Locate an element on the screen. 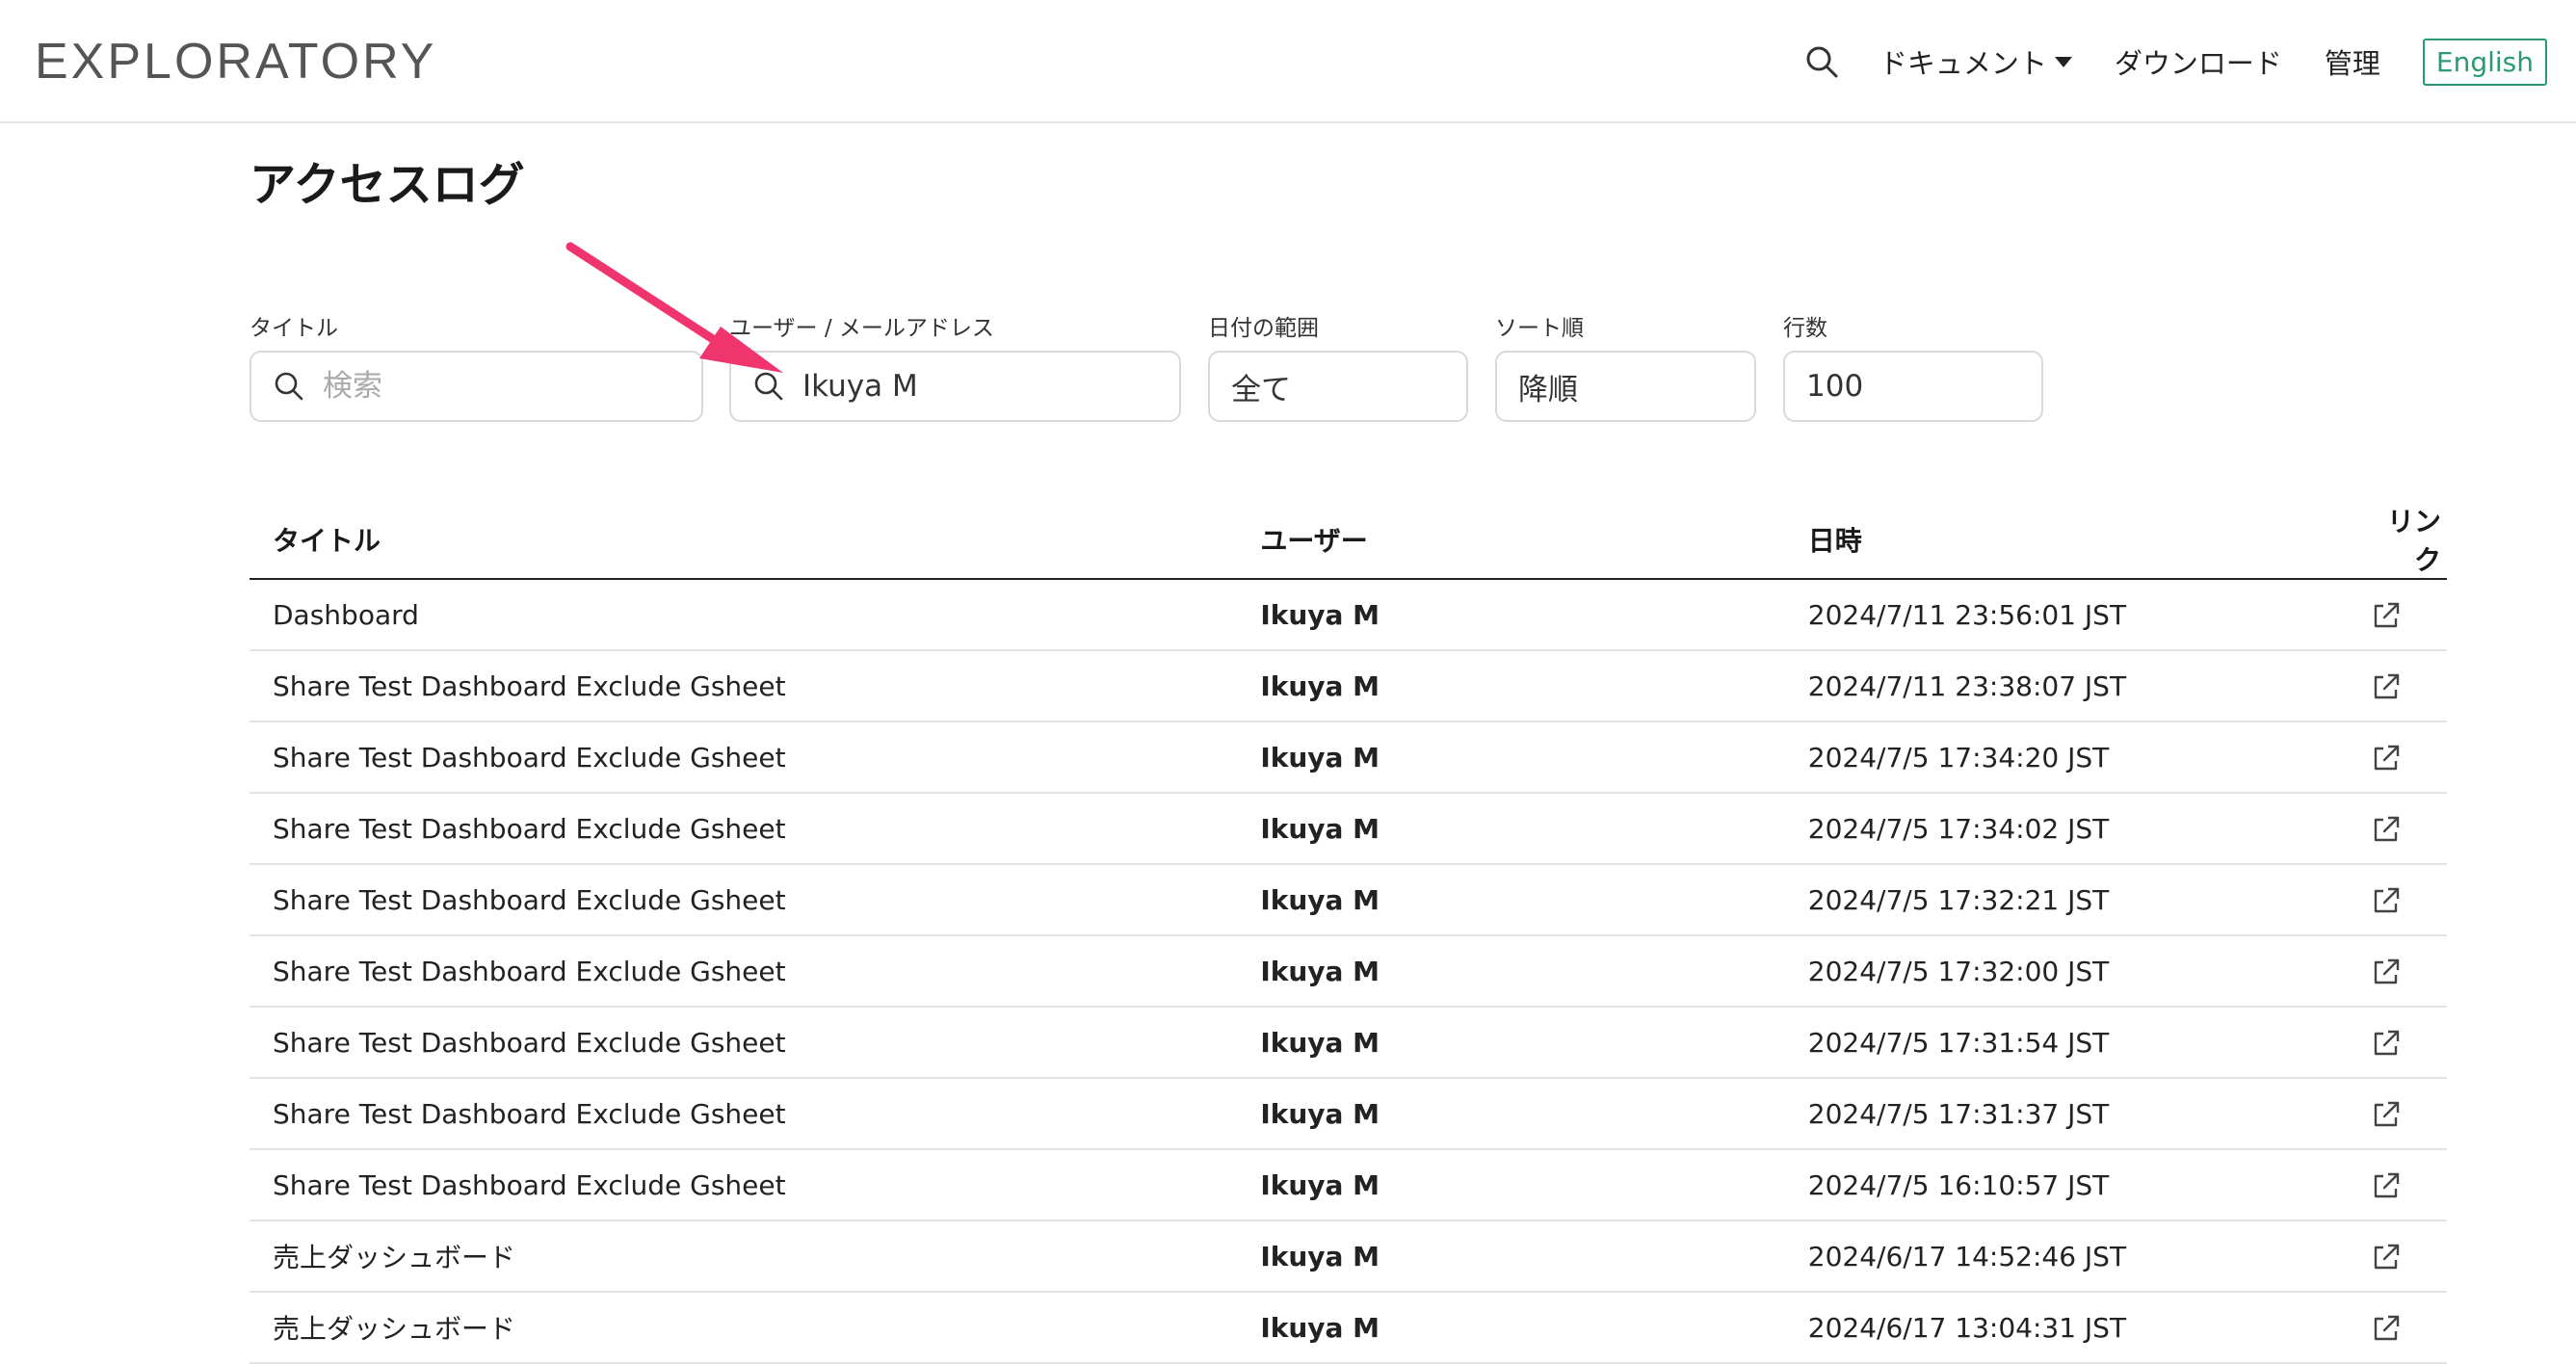 The image size is (2576, 1364). nav-documents-dropdown: ドキュメント is located at coordinates (1976, 61).